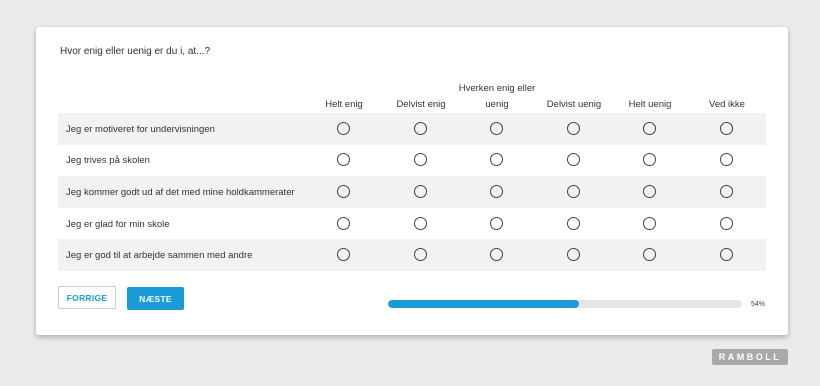  I want to click on previous-button: FORRIGE, so click(87, 297).